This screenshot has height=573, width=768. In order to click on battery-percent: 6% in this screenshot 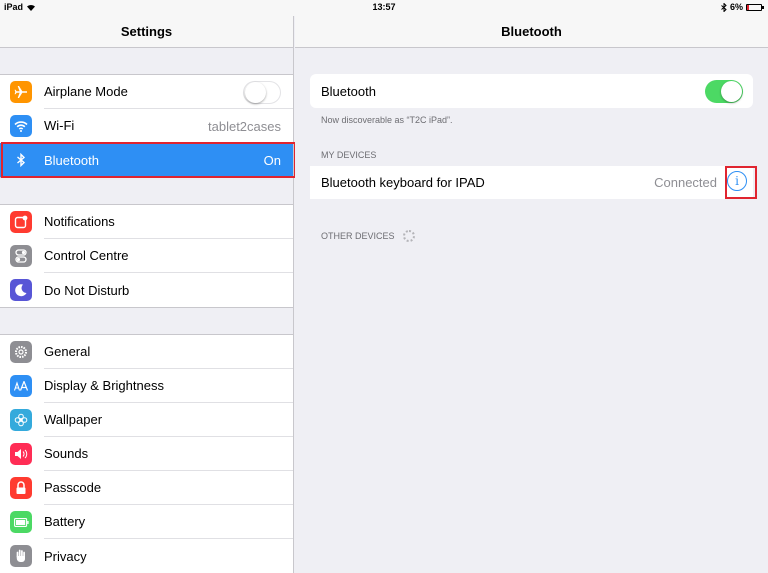, I will do `click(736, 7)`.